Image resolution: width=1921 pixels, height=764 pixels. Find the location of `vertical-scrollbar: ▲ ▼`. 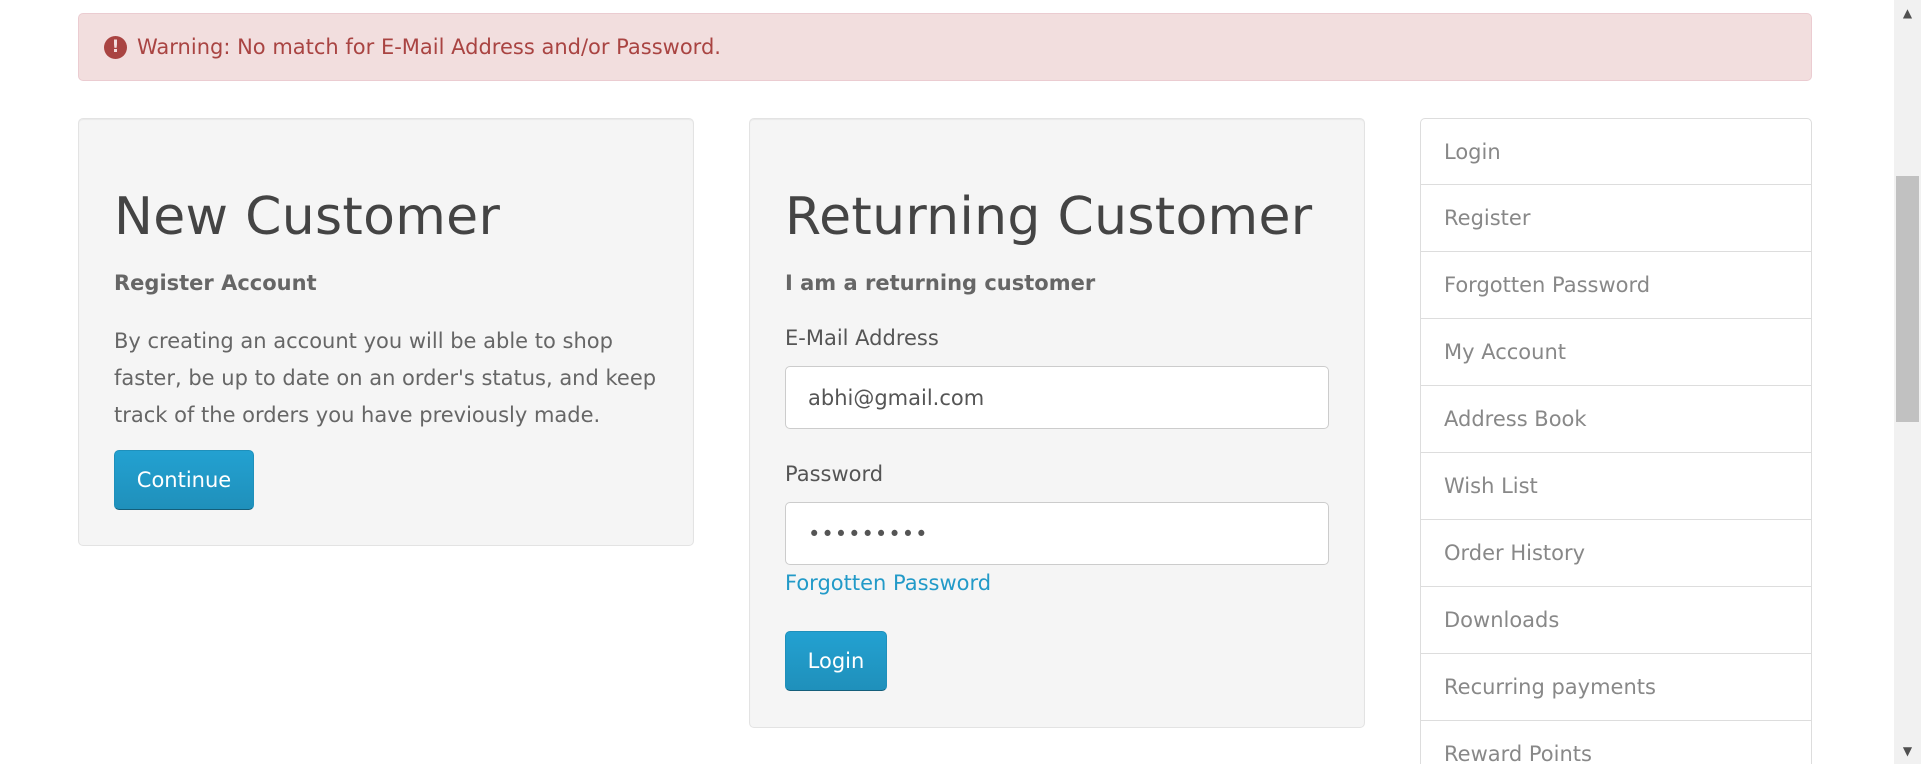

vertical-scrollbar: ▲ ▼ is located at coordinates (1907, 382).